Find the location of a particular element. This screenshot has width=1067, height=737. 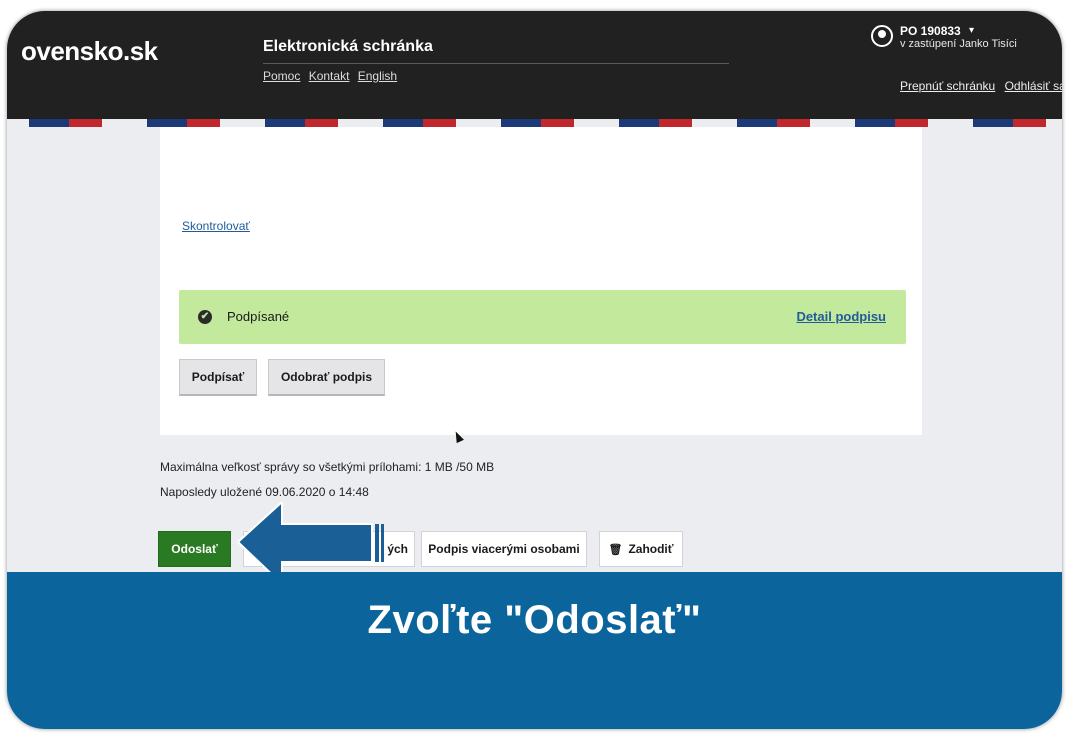

signature-status-label: Podpísané is located at coordinates (258, 316).